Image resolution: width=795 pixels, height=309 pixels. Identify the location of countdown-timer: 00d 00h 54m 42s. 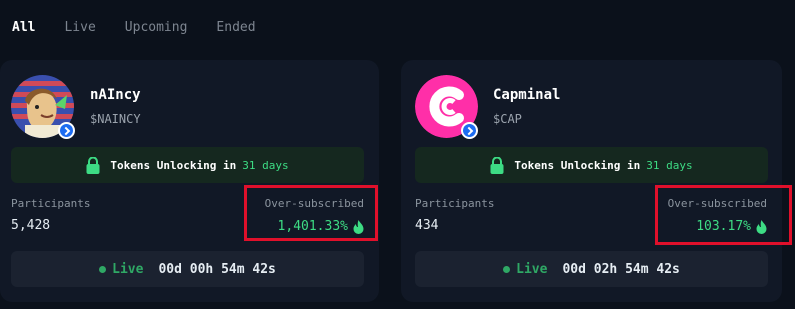
(217, 269).